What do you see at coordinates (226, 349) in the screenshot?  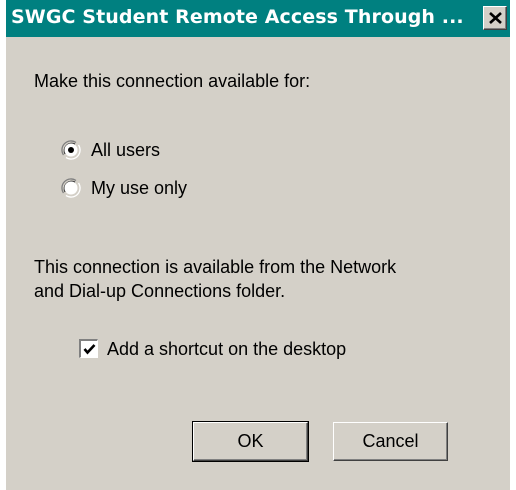 I see `shortcut-checkbox-label: Add a shortcut on the desktop` at bounding box center [226, 349].